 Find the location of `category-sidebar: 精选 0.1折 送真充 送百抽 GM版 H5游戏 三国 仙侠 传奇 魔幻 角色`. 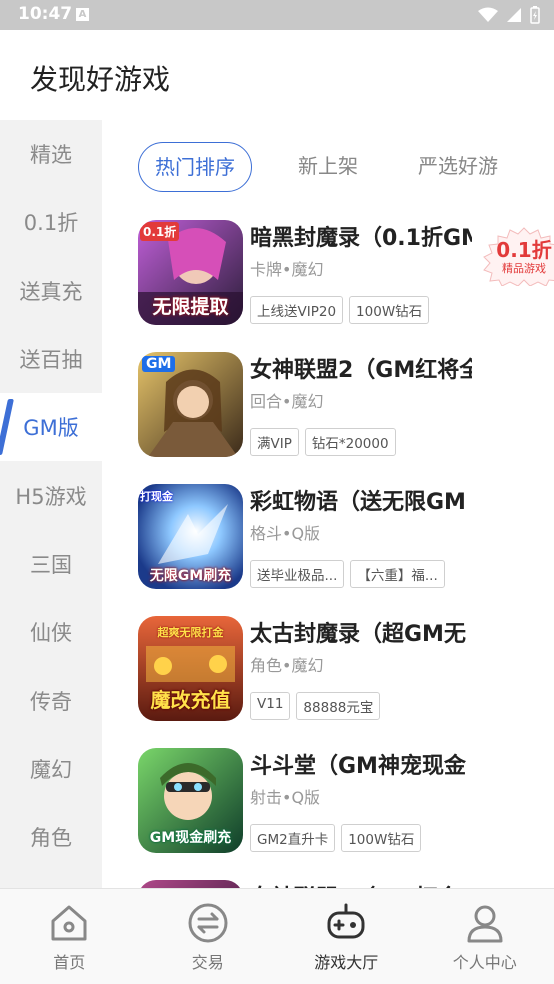

category-sidebar: 精选 0.1折 送真充 送百抽 GM版 H5游戏 三国 仙侠 传奇 魔幻 角色 is located at coordinates (51, 504).